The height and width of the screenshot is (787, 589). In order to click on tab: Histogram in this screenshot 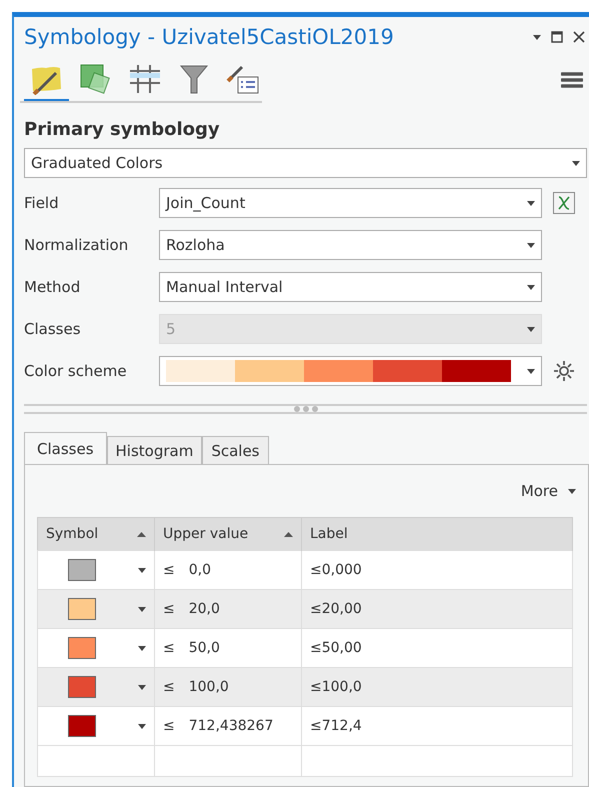, I will do `click(154, 450)`.